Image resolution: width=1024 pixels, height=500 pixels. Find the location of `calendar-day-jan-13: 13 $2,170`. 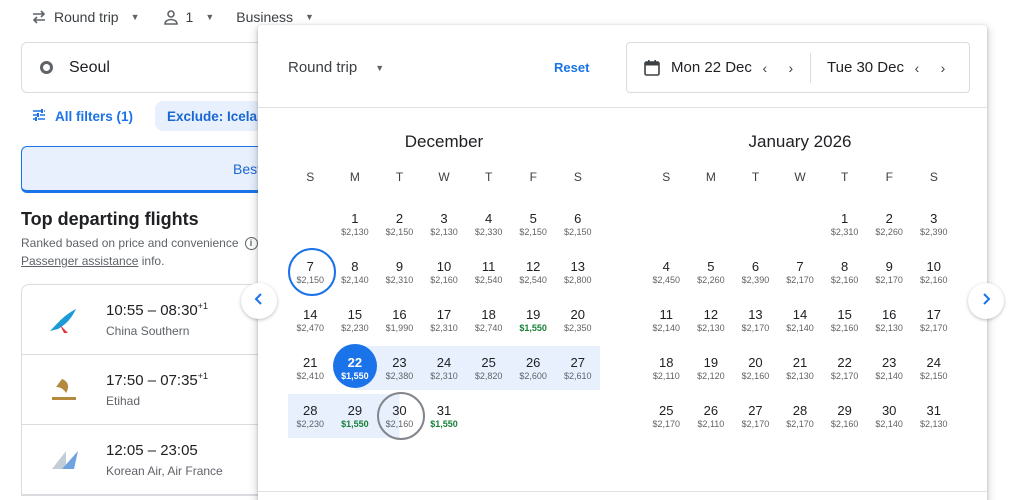

calendar-day-jan-13: 13 $2,170 is located at coordinates (755, 320).